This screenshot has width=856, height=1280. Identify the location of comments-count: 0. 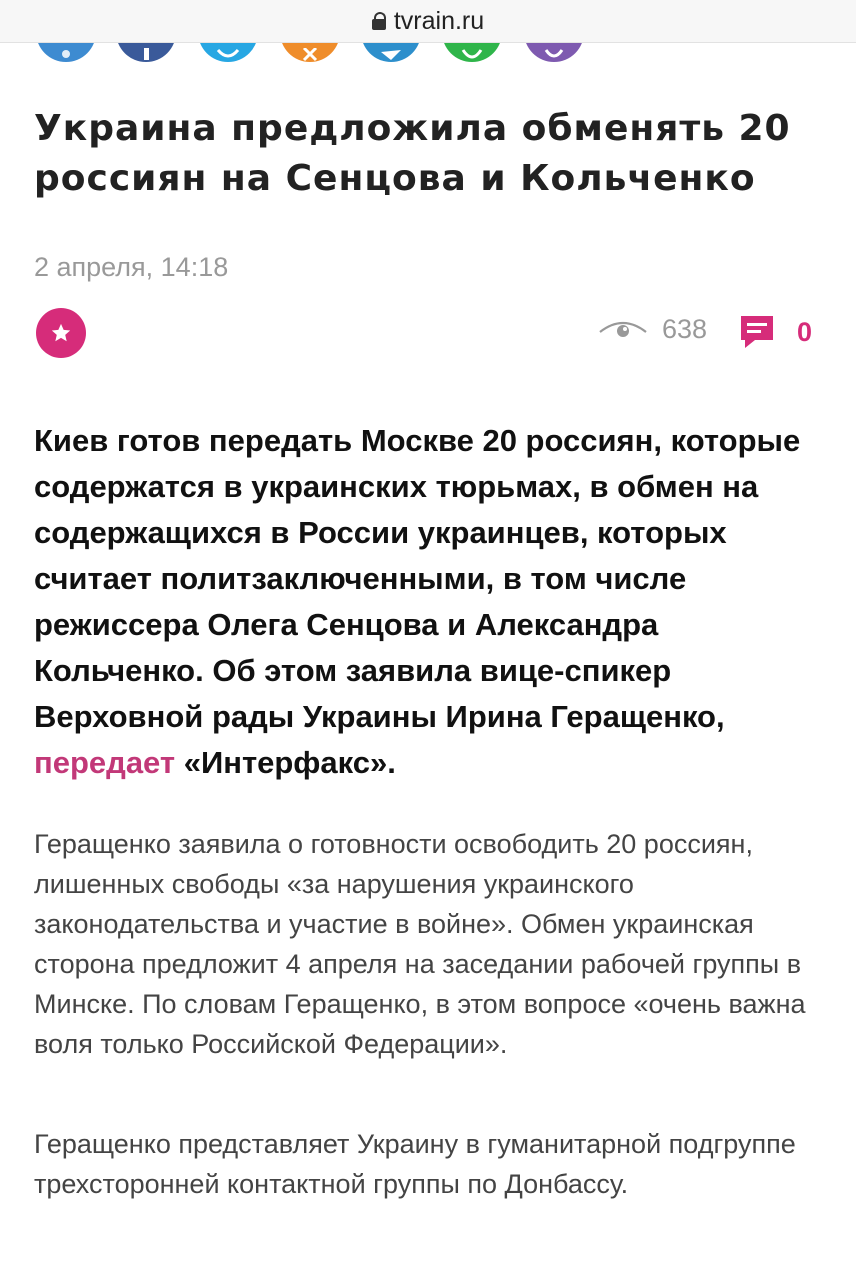
(805, 331).